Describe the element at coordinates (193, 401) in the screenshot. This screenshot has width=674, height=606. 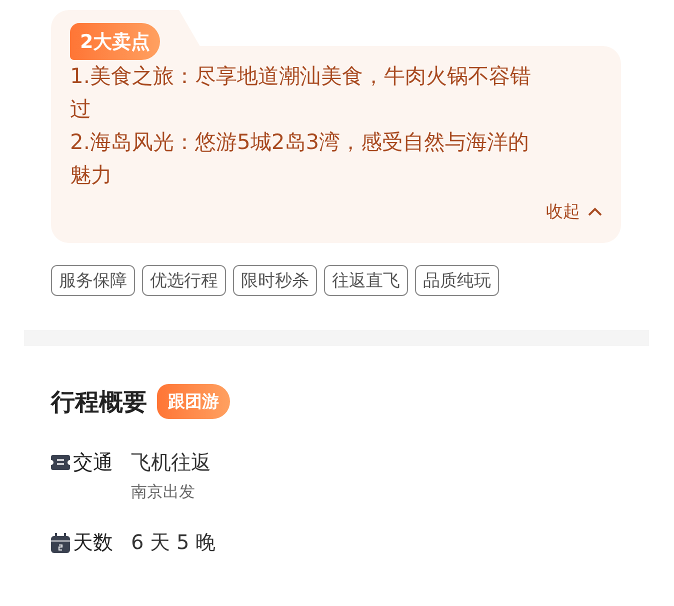
I see `tour-type-badge: 跟团游` at that location.